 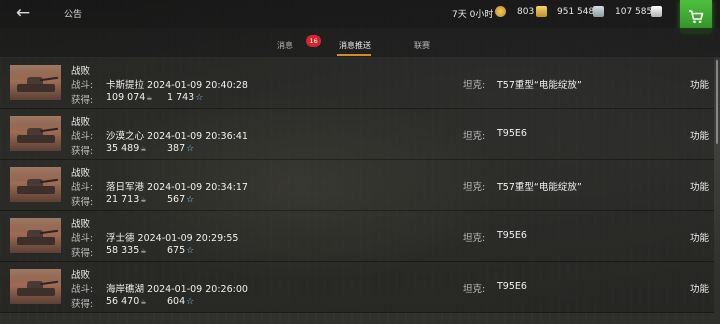 I want to click on earned-xp: 604☆, so click(x=181, y=301).